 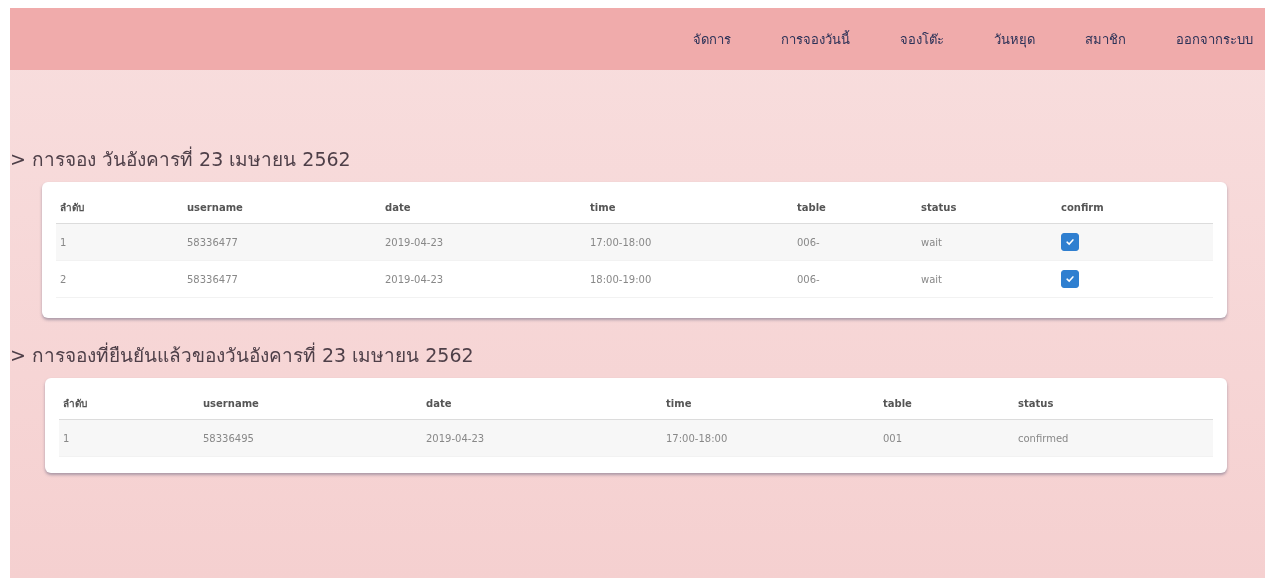 What do you see at coordinates (1105, 39) in the screenshot?
I see `nav-link: สมาชิก` at bounding box center [1105, 39].